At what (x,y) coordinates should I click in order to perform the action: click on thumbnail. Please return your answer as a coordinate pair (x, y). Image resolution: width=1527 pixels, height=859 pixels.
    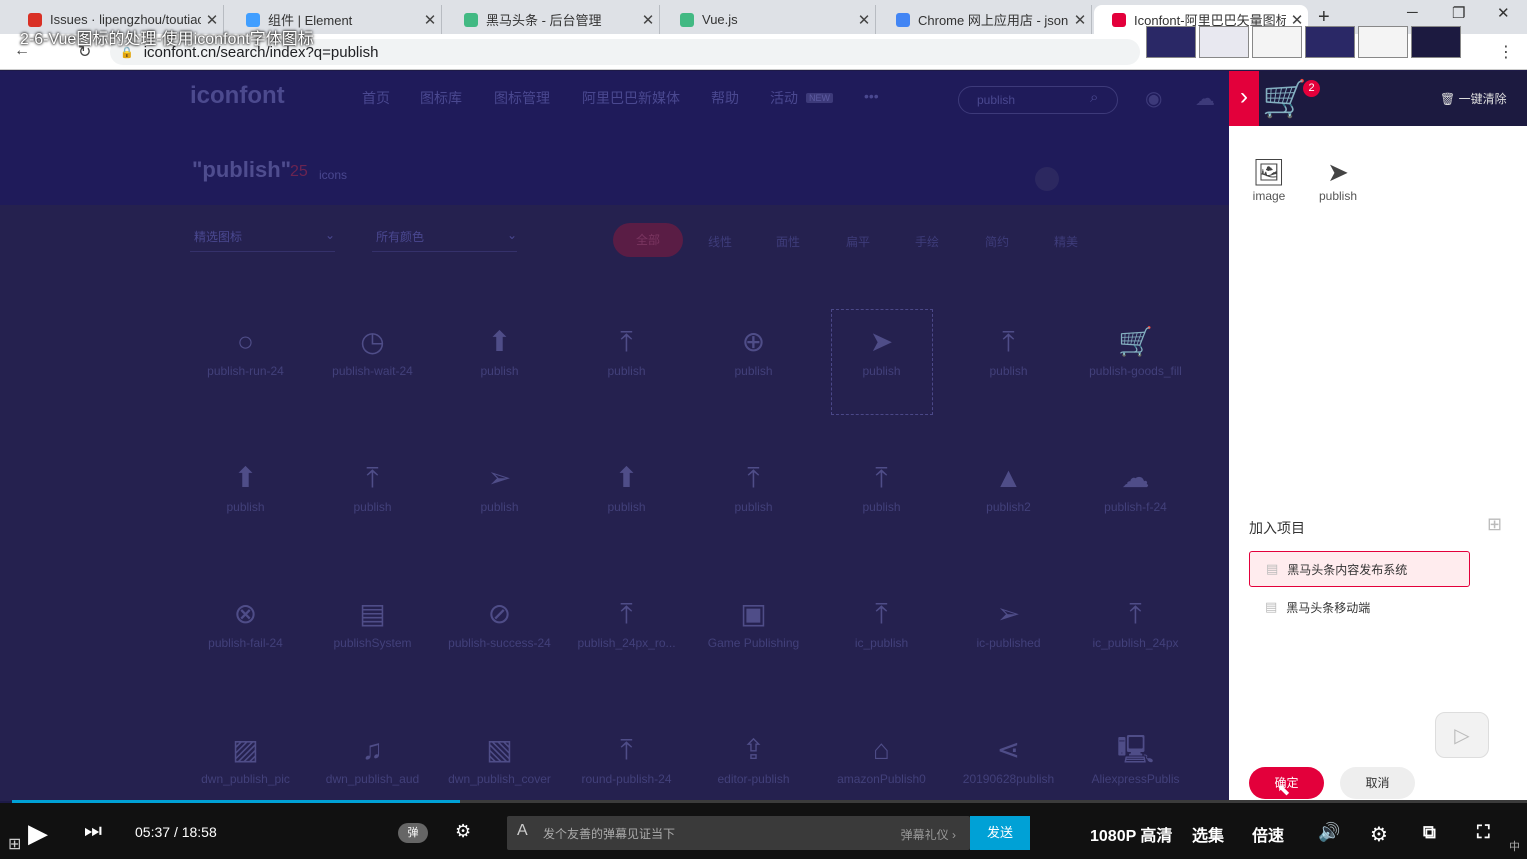
    Looking at the image, I should click on (1277, 42).